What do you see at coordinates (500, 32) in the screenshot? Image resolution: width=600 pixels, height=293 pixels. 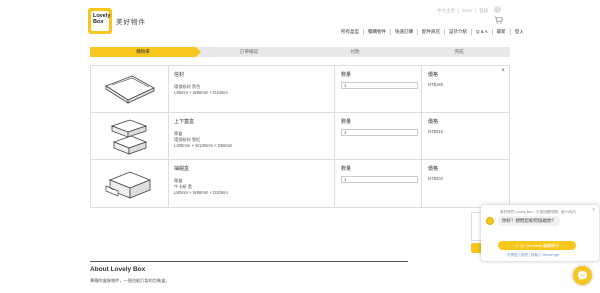 I see `nav-item-news: 最新` at bounding box center [500, 32].